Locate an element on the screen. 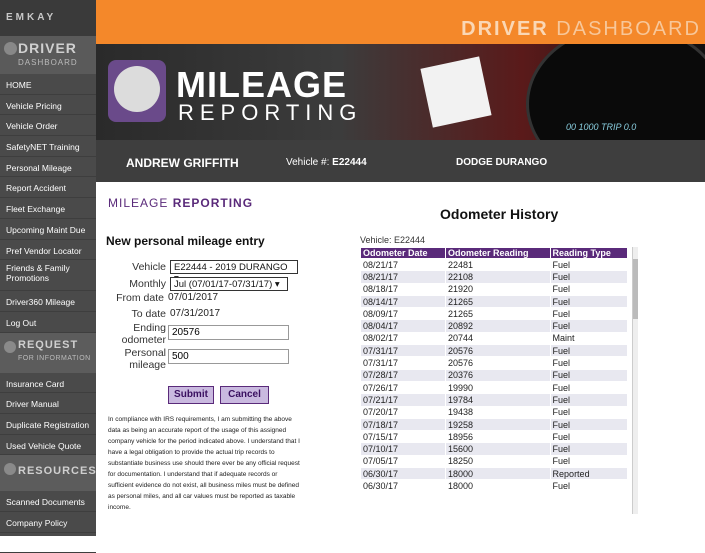 The image size is (705, 553). table-cell: 08/18/17 is located at coordinates (403, 289).